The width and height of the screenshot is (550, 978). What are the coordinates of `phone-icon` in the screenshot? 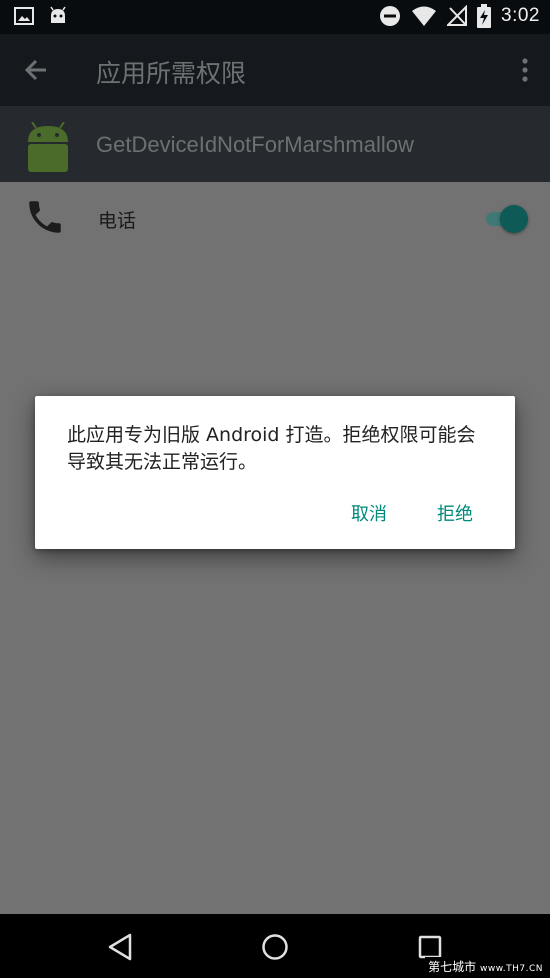 It's located at (45, 217).